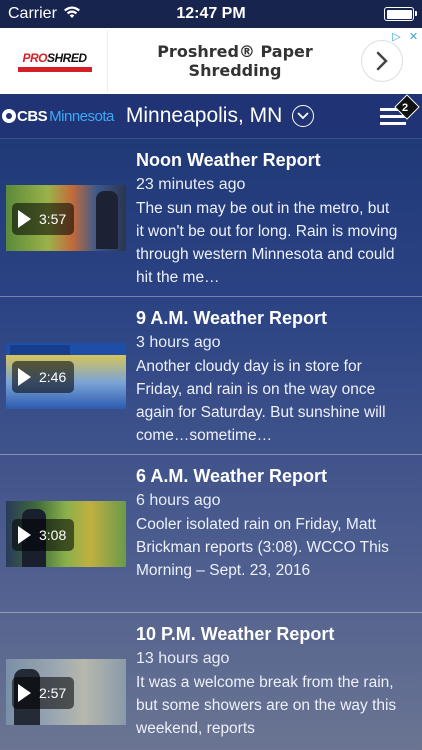 The image size is (422, 750). Describe the element at coordinates (232, 318) in the screenshot. I see `report-title: 9 A.M. Weather Report` at that location.